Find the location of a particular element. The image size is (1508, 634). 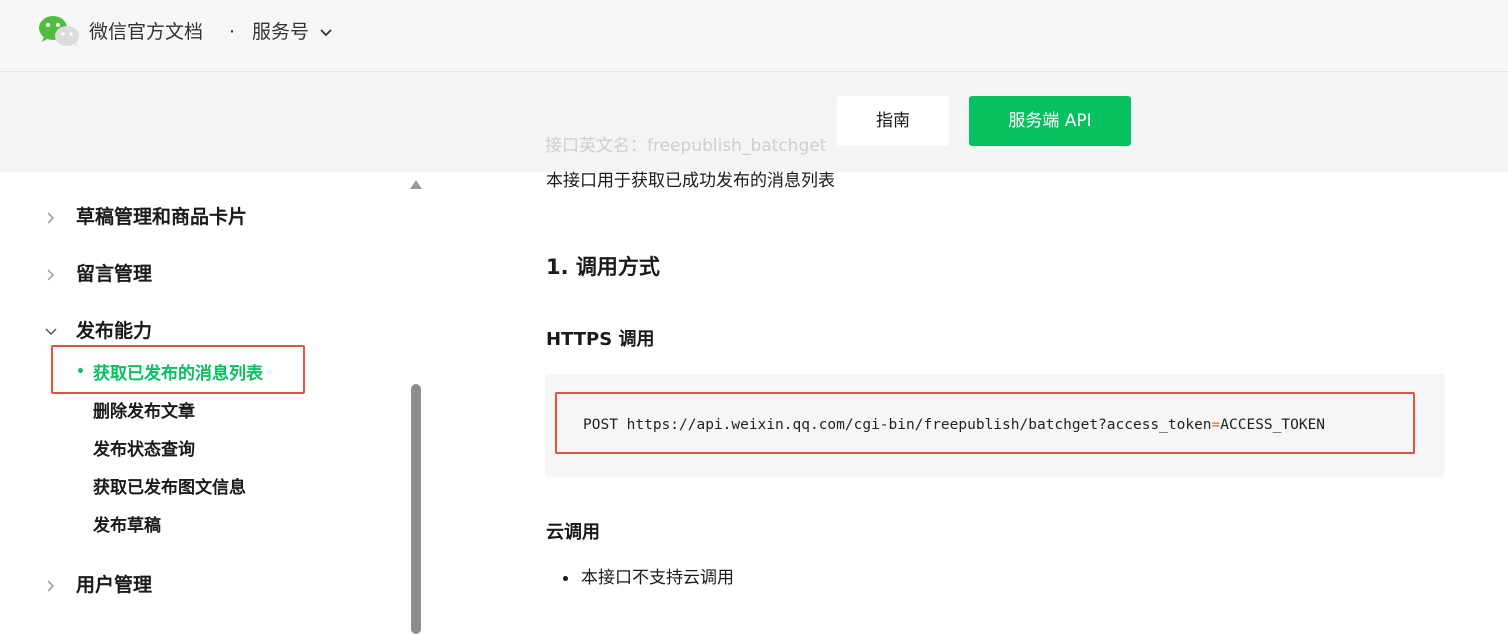

sidebar-item-submit-draft: 发布草稿 is located at coordinates (127, 526).